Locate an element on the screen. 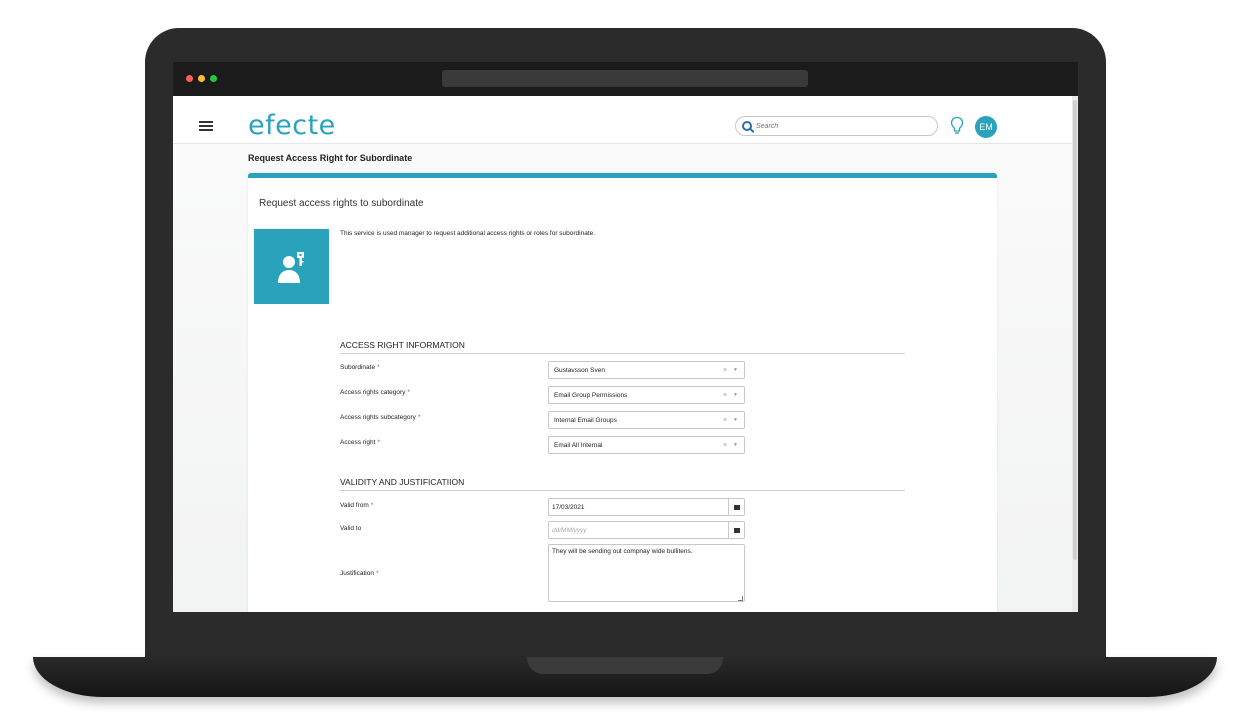 The image size is (1250, 725). validity-section-title: VALIDITY AND JUSTIFICATIION is located at coordinates (402, 482).